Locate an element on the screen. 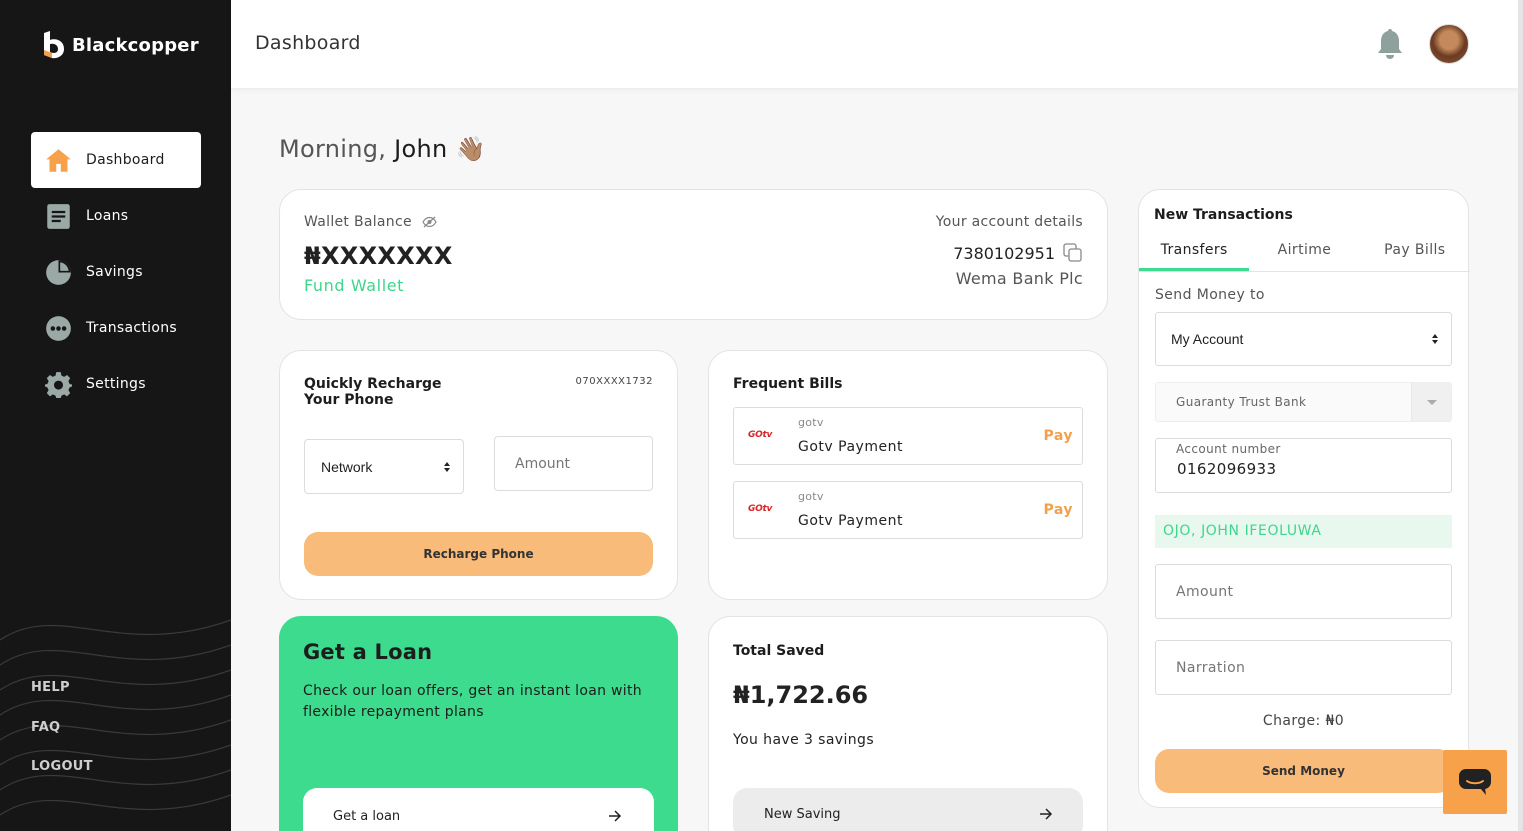 The width and height of the screenshot is (1523, 831). sidebar-item-savings: Savings is located at coordinates (116, 272).